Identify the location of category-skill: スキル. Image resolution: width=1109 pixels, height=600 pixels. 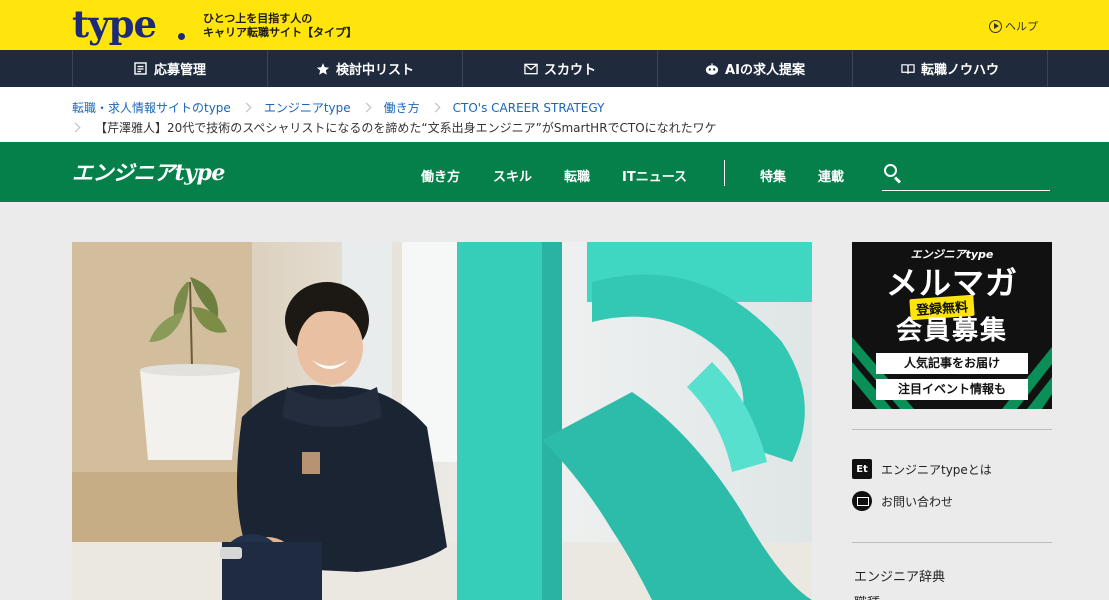
(512, 175).